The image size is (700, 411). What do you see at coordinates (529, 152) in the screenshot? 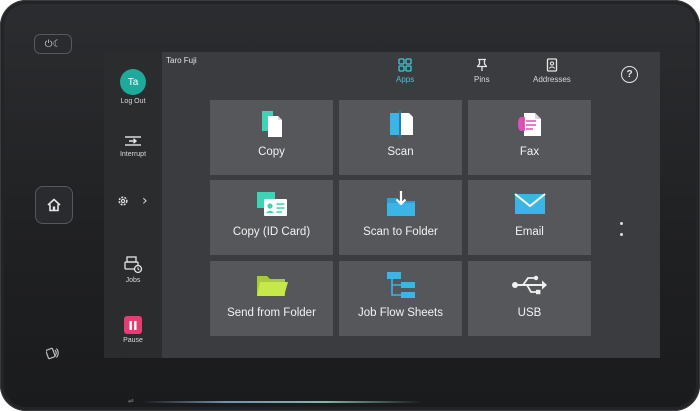
I see `app-fax-label: Fax` at bounding box center [529, 152].